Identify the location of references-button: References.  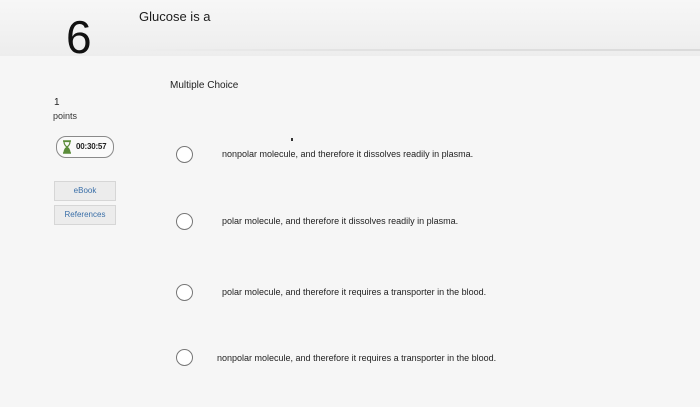
(85, 215).